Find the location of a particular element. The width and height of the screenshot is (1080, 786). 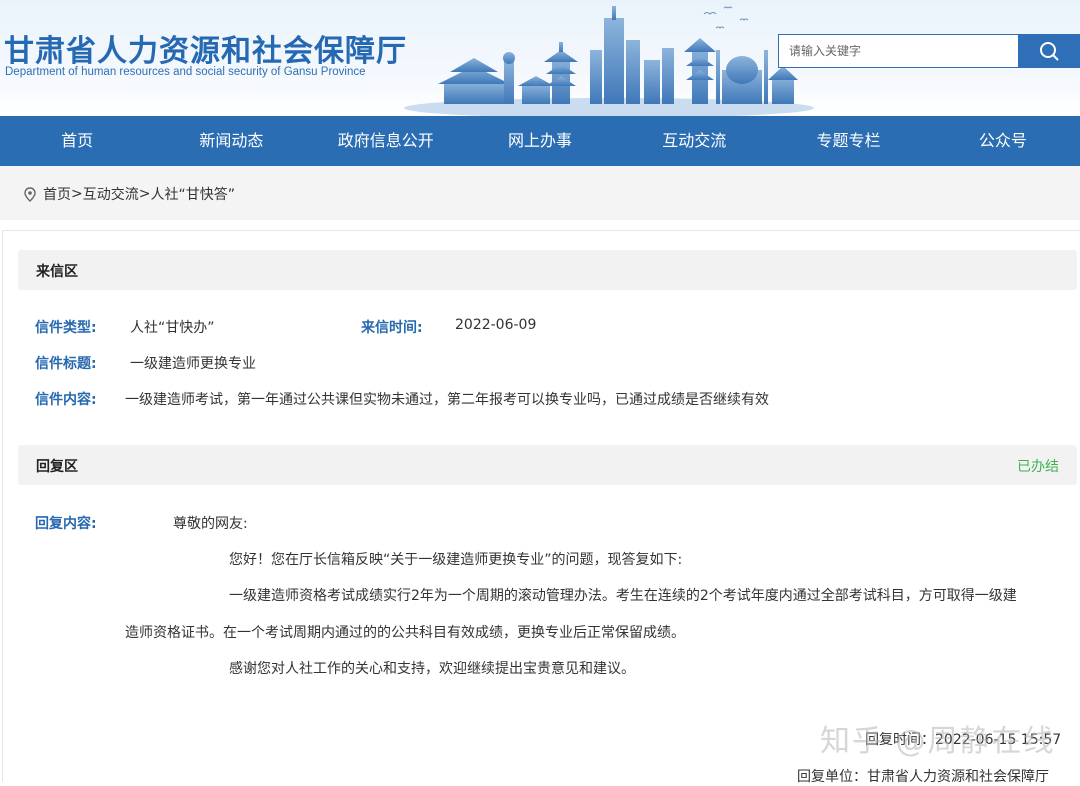

letter-title-value: 一级建造师更换专业 is located at coordinates (193, 364).